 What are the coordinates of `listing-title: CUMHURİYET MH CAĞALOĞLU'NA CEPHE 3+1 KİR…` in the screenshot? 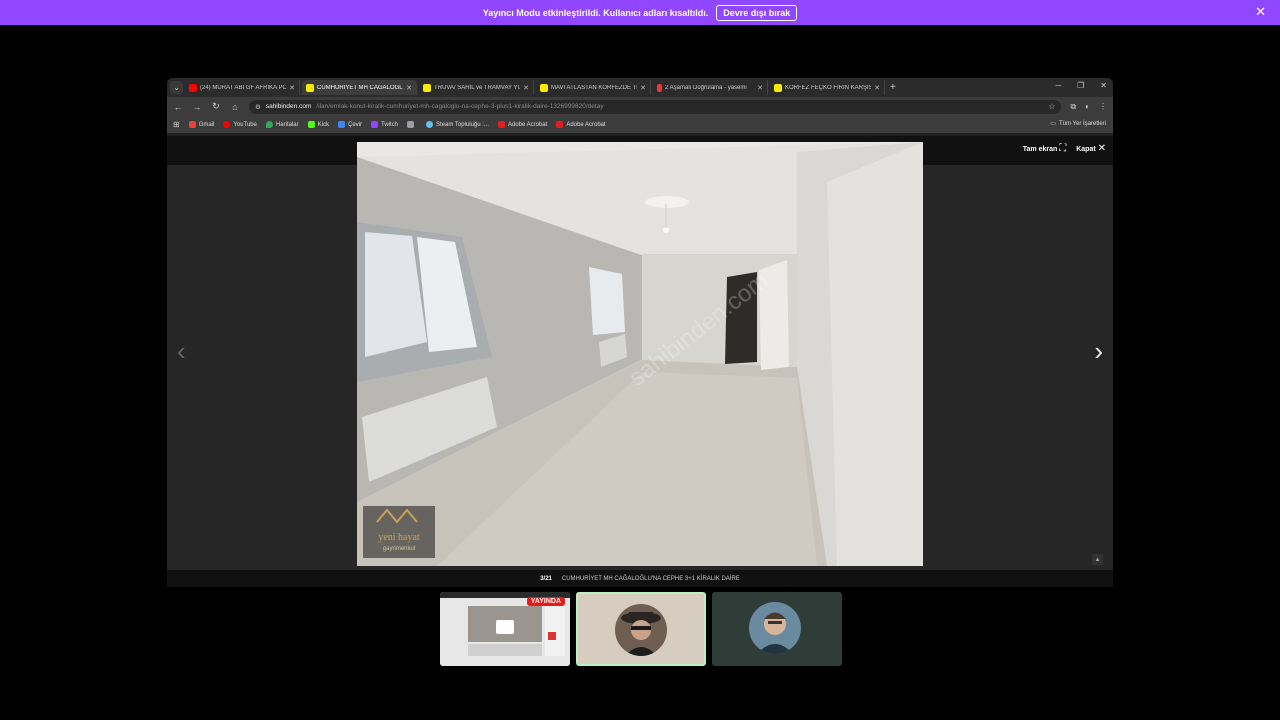 It's located at (650, 578).